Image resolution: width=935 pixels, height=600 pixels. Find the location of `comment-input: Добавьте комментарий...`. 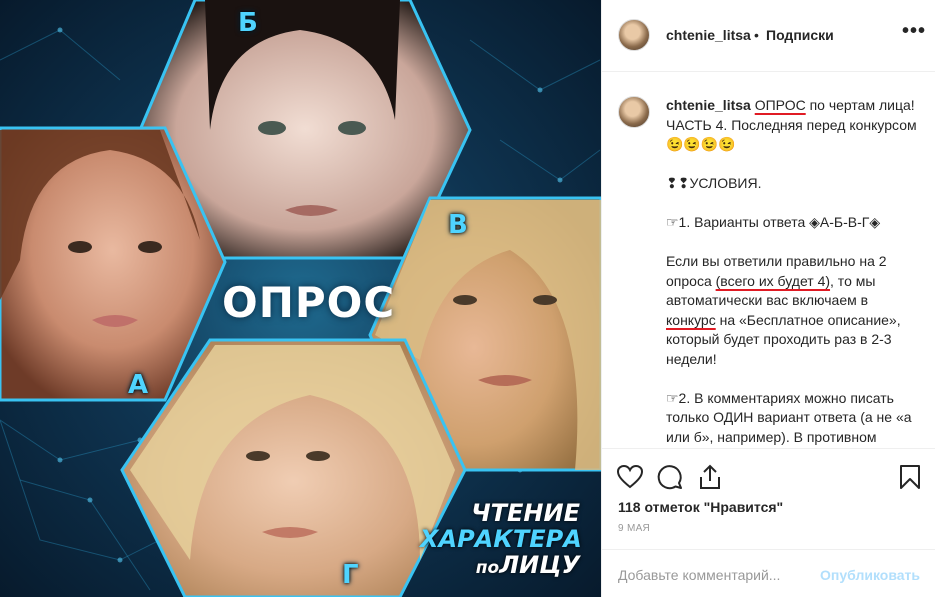

comment-input: Добавьте комментарий... is located at coordinates (699, 575).